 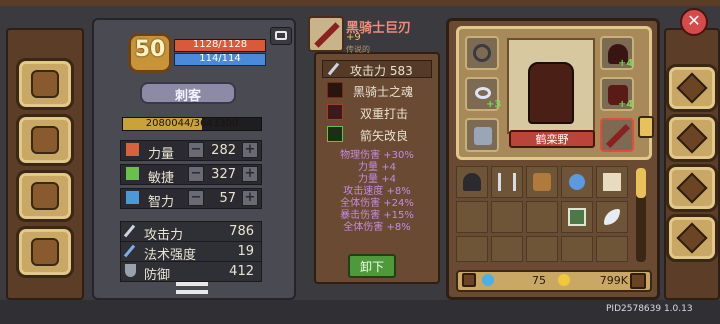 What do you see at coordinates (335, 134) in the screenshot?
I see `arrow-upgrade-icon` at bounding box center [335, 134].